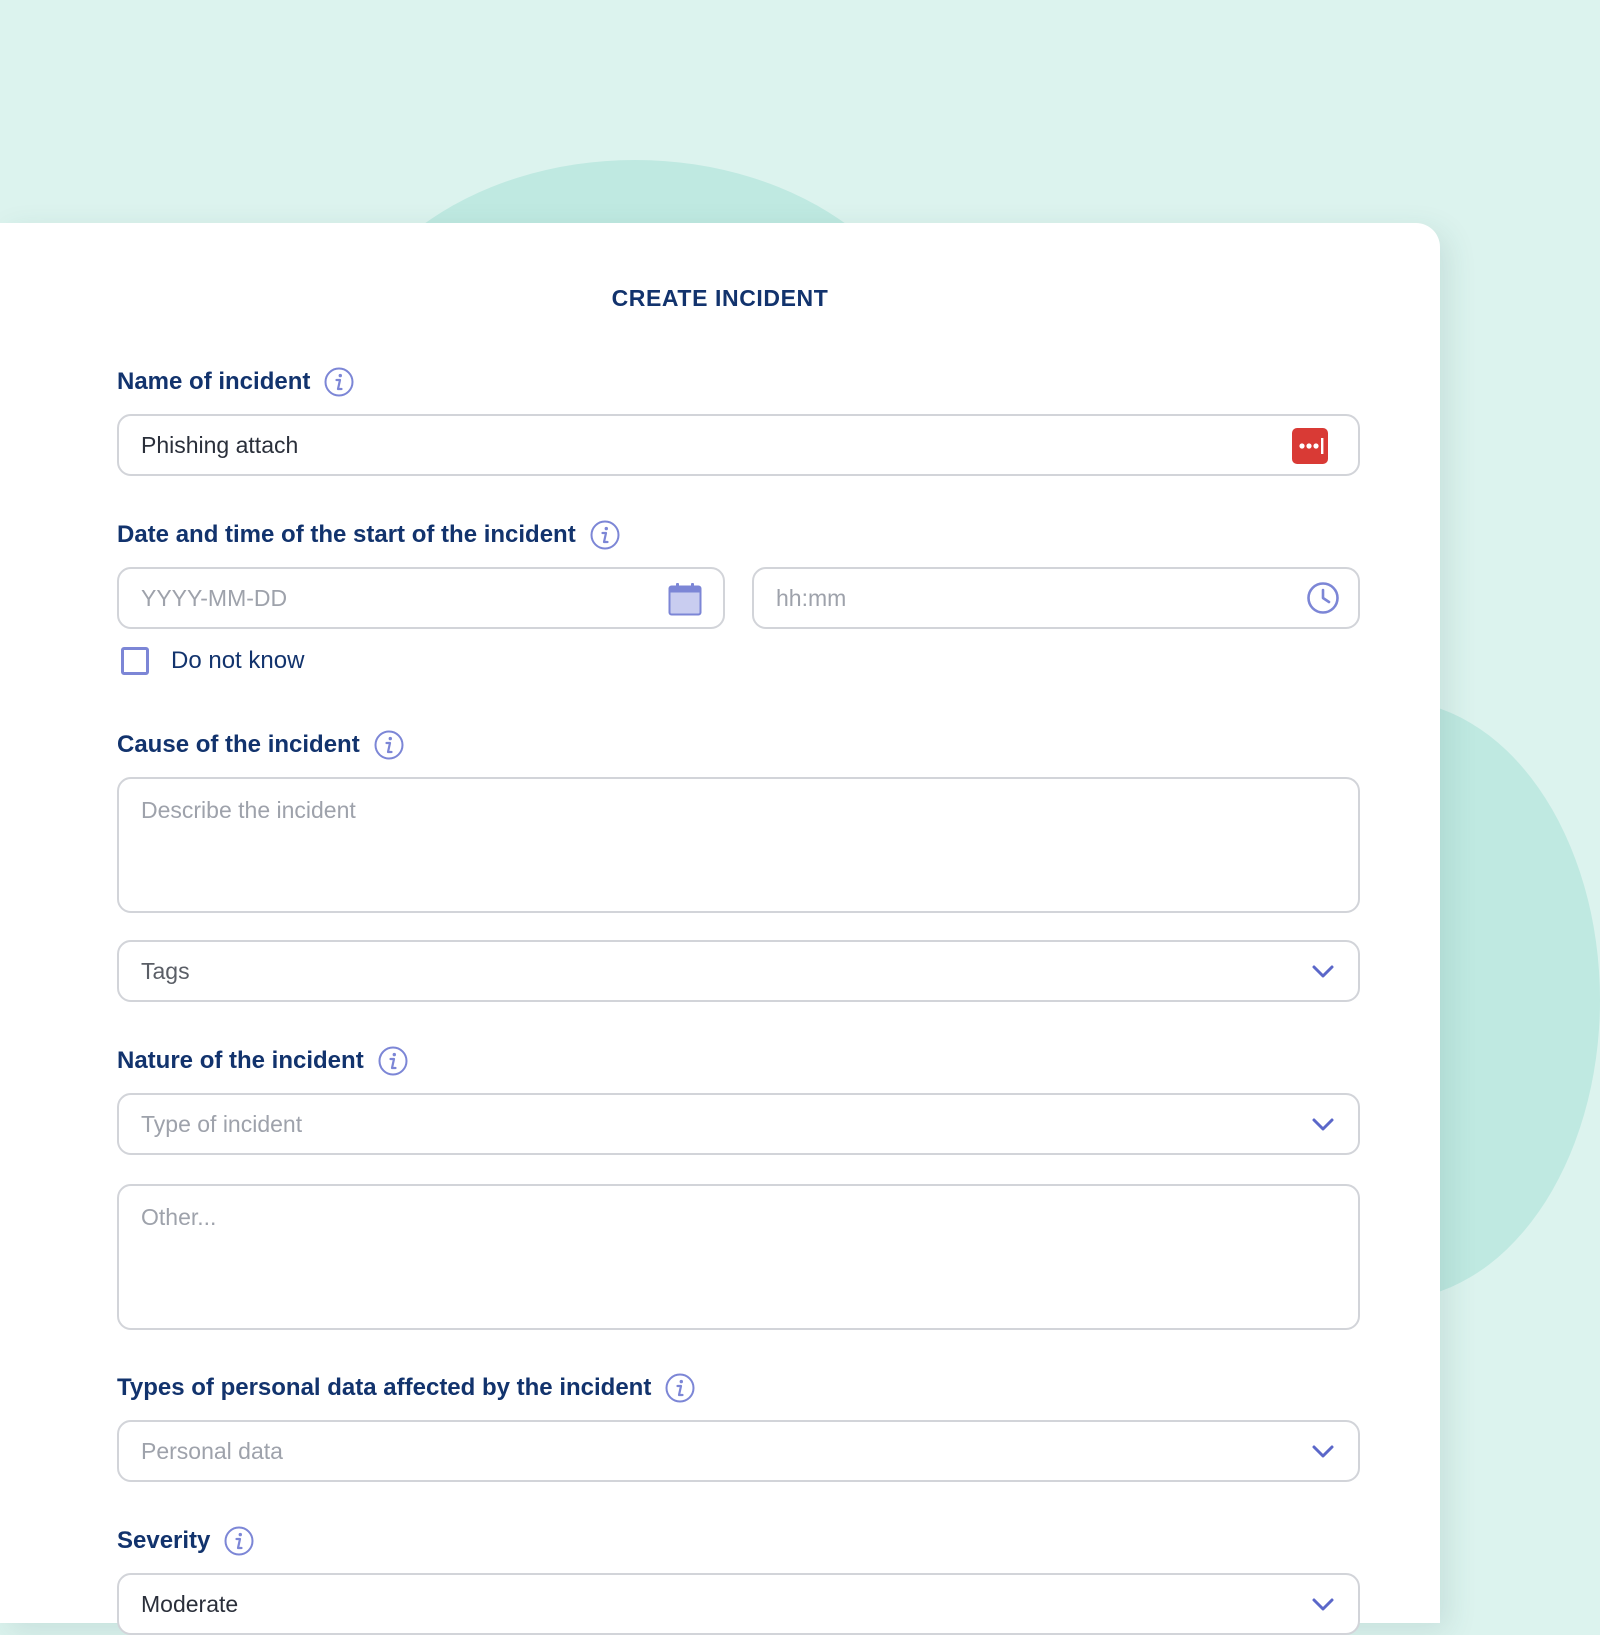  I want to click on cause-label: Cause of the incident, so click(238, 744).